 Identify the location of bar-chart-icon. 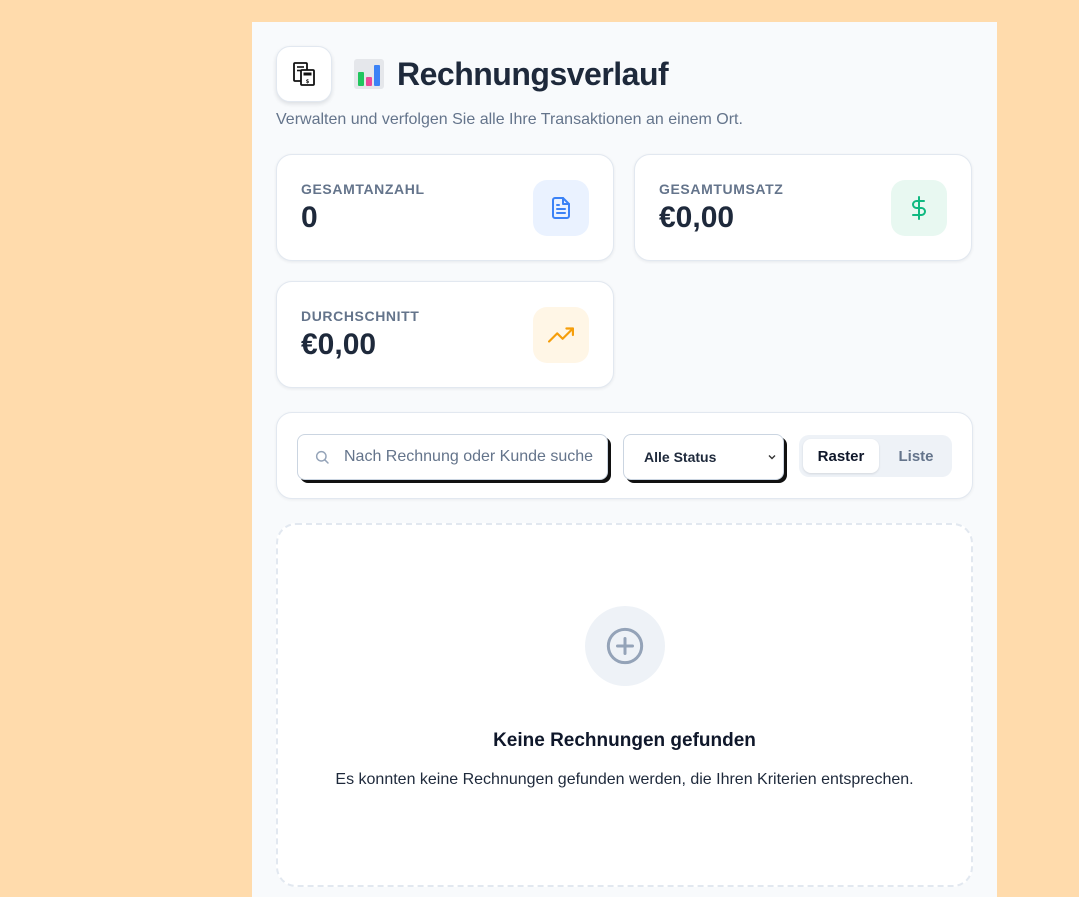
(369, 74).